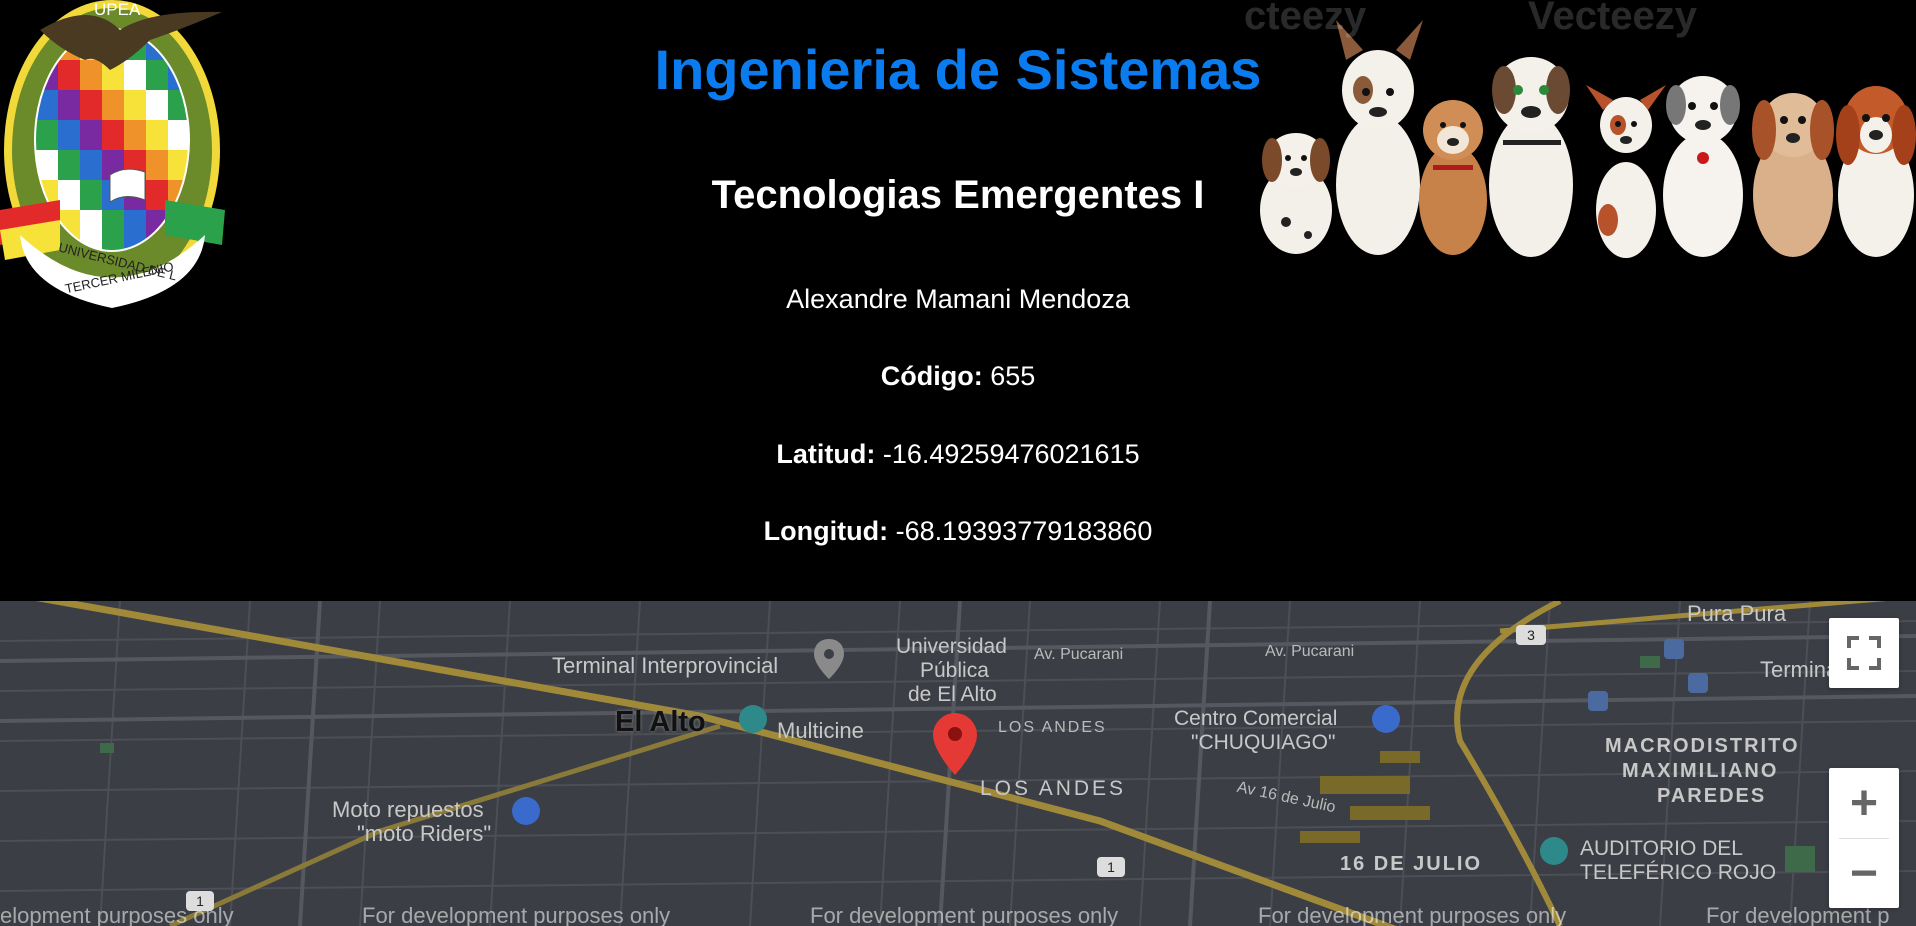  I want to click on longitude-label: Longitud:, so click(826, 531).